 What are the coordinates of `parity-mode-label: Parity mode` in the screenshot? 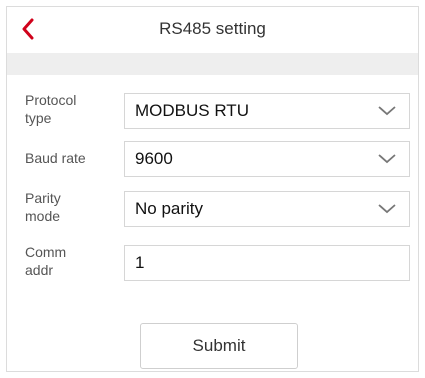 It's located at (70, 207).